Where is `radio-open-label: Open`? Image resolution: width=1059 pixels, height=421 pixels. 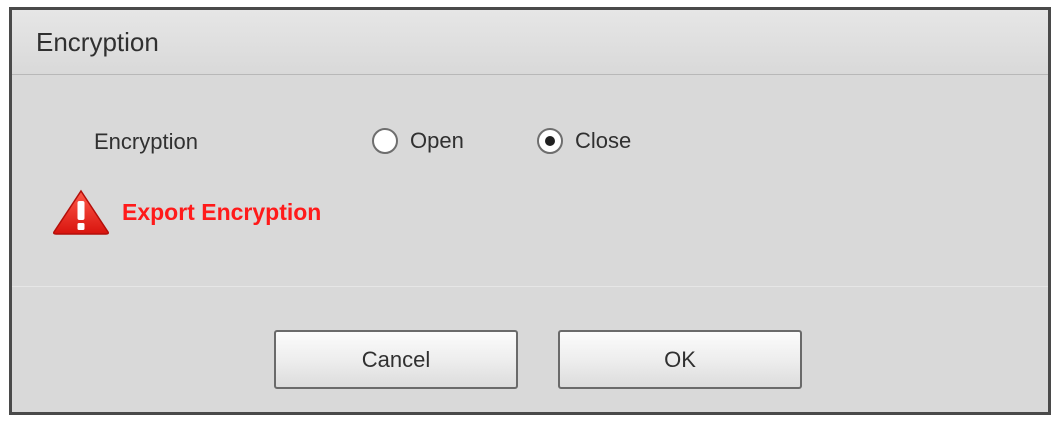
radio-open-label: Open is located at coordinates (437, 141).